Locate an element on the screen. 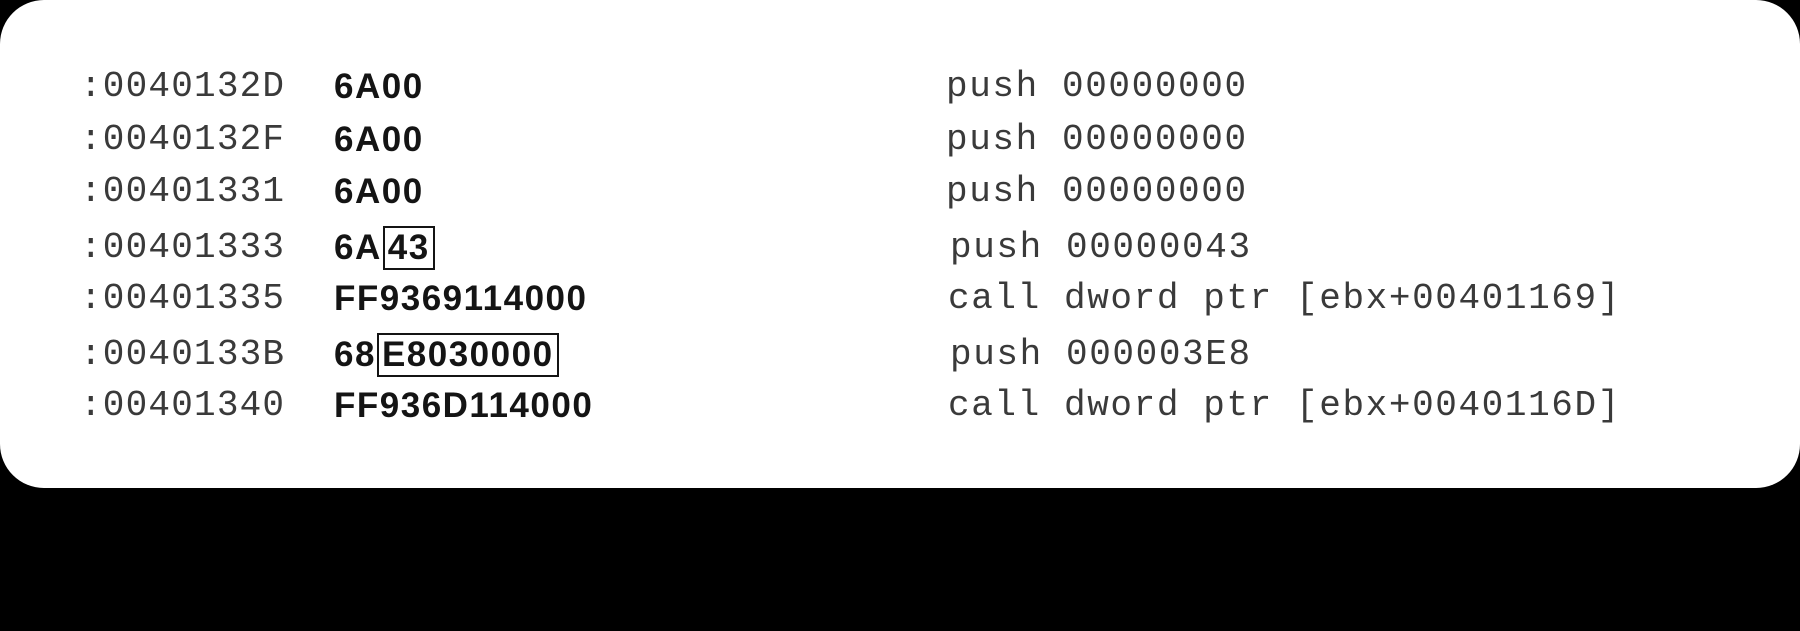 The height and width of the screenshot is (631, 1800). opcode-bytes: 68 E8030000 is located at coordinates (446, 355).